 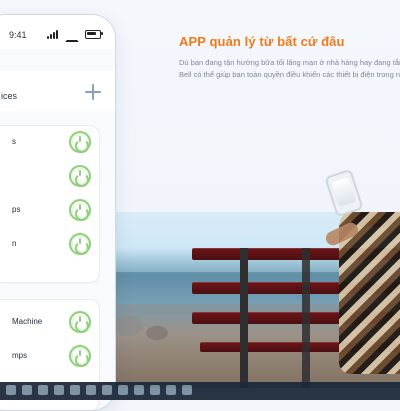 What do you see at coordinates (49, 143) in the screenshot?
I see `device-row: s` at bounding box center [49, 143].